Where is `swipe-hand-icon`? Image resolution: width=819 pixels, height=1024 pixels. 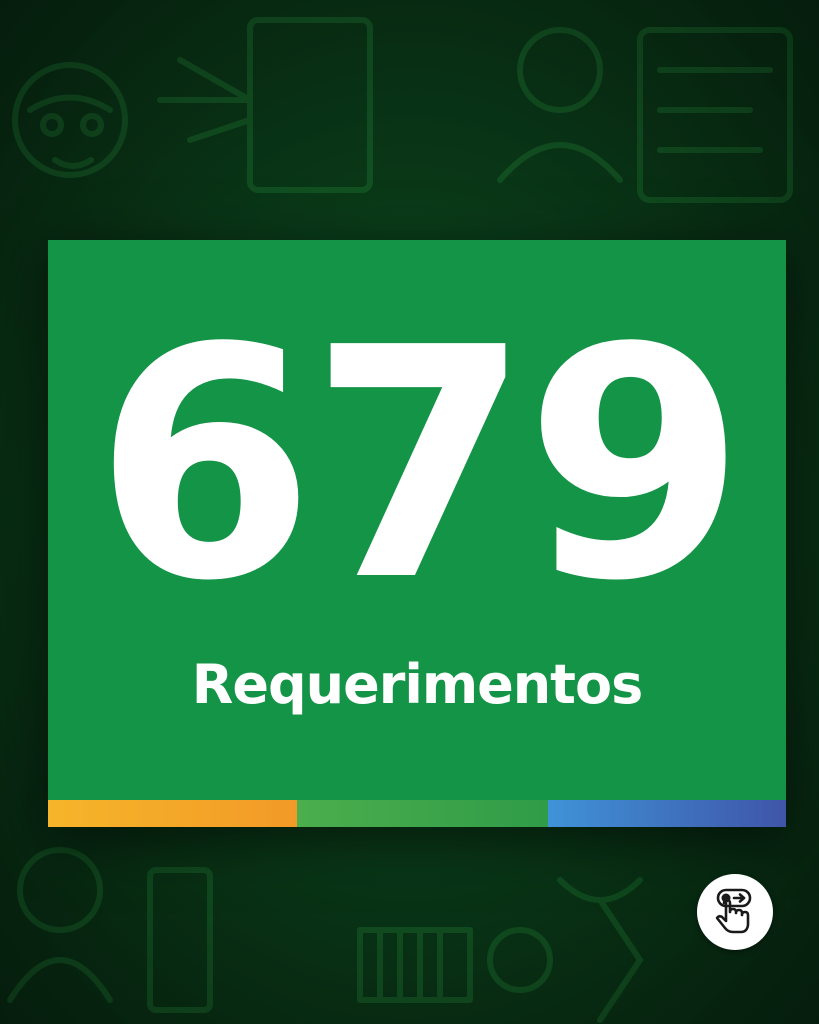
swipe-hand-icon is located at coordinates (733, 911).